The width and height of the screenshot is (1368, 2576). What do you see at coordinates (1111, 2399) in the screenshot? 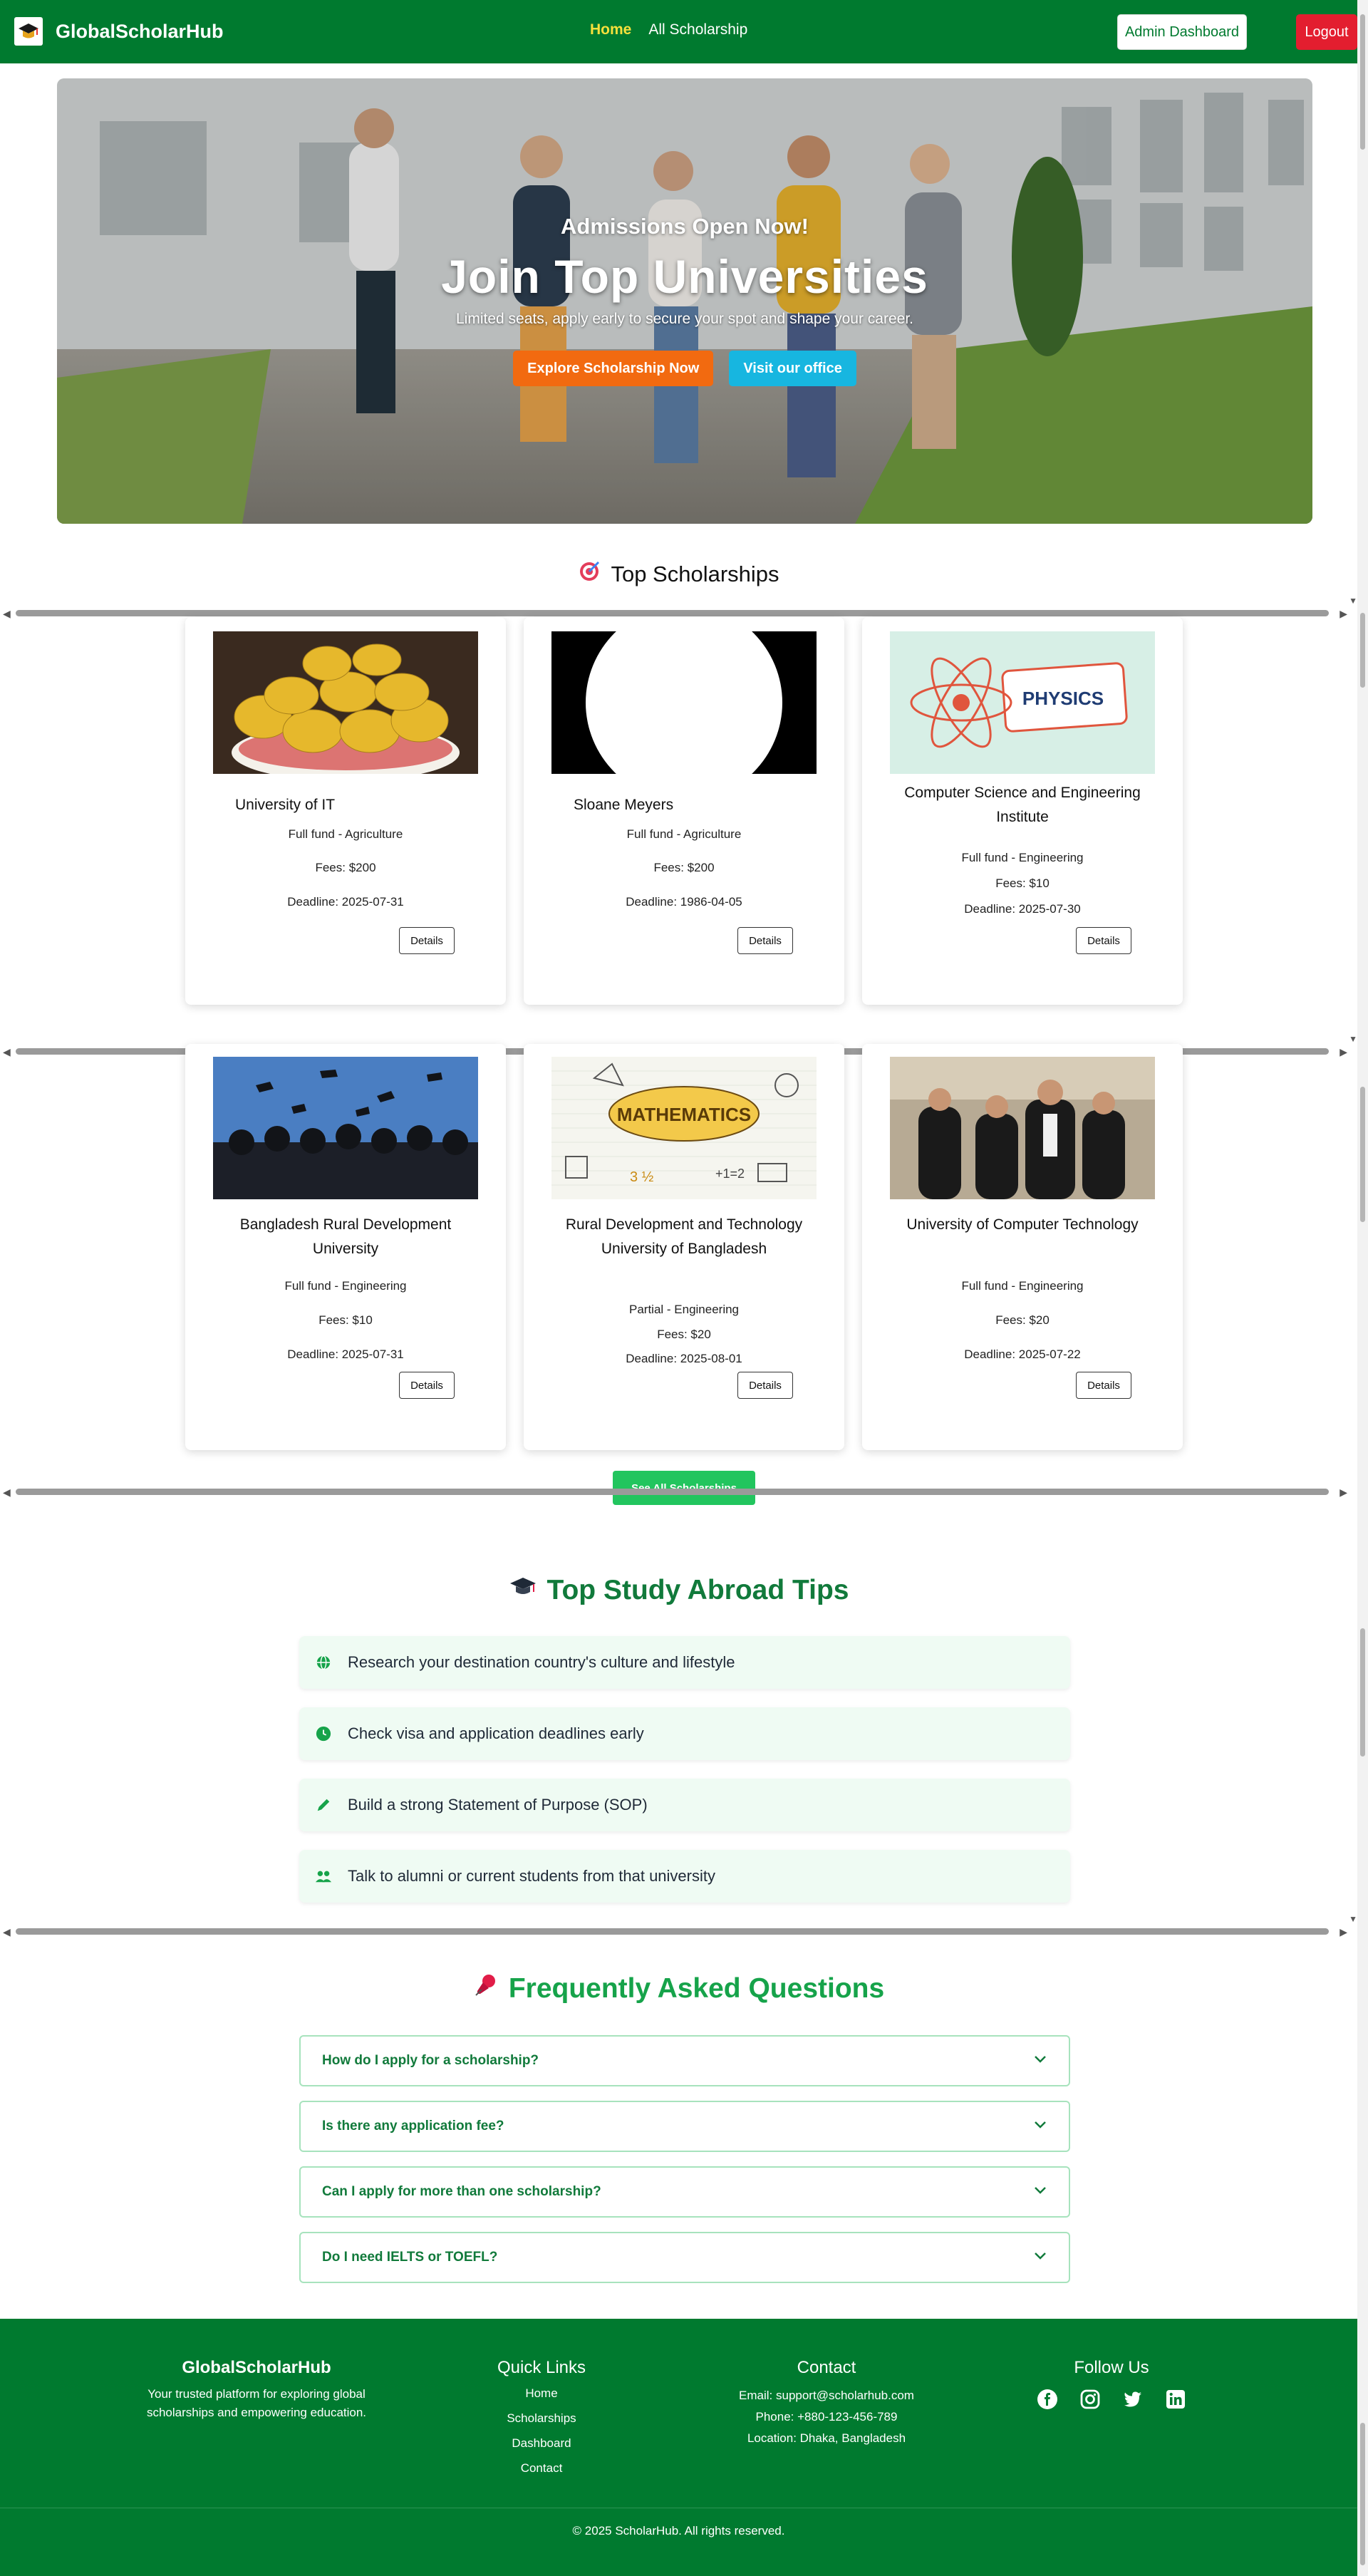
I see `social-icons` at bounding box center [1111, 2399].